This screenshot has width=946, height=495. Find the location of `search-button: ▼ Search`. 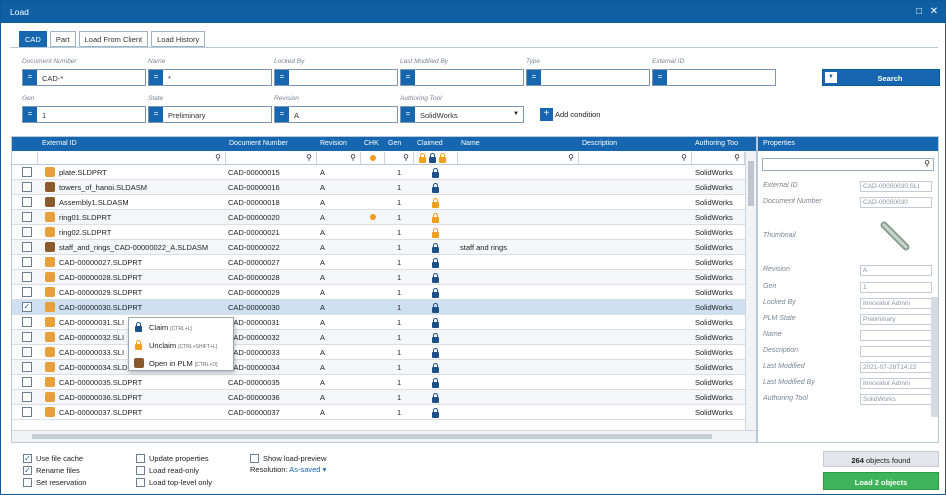

search-button: ▼ Search is located at coordinates (881, 77).